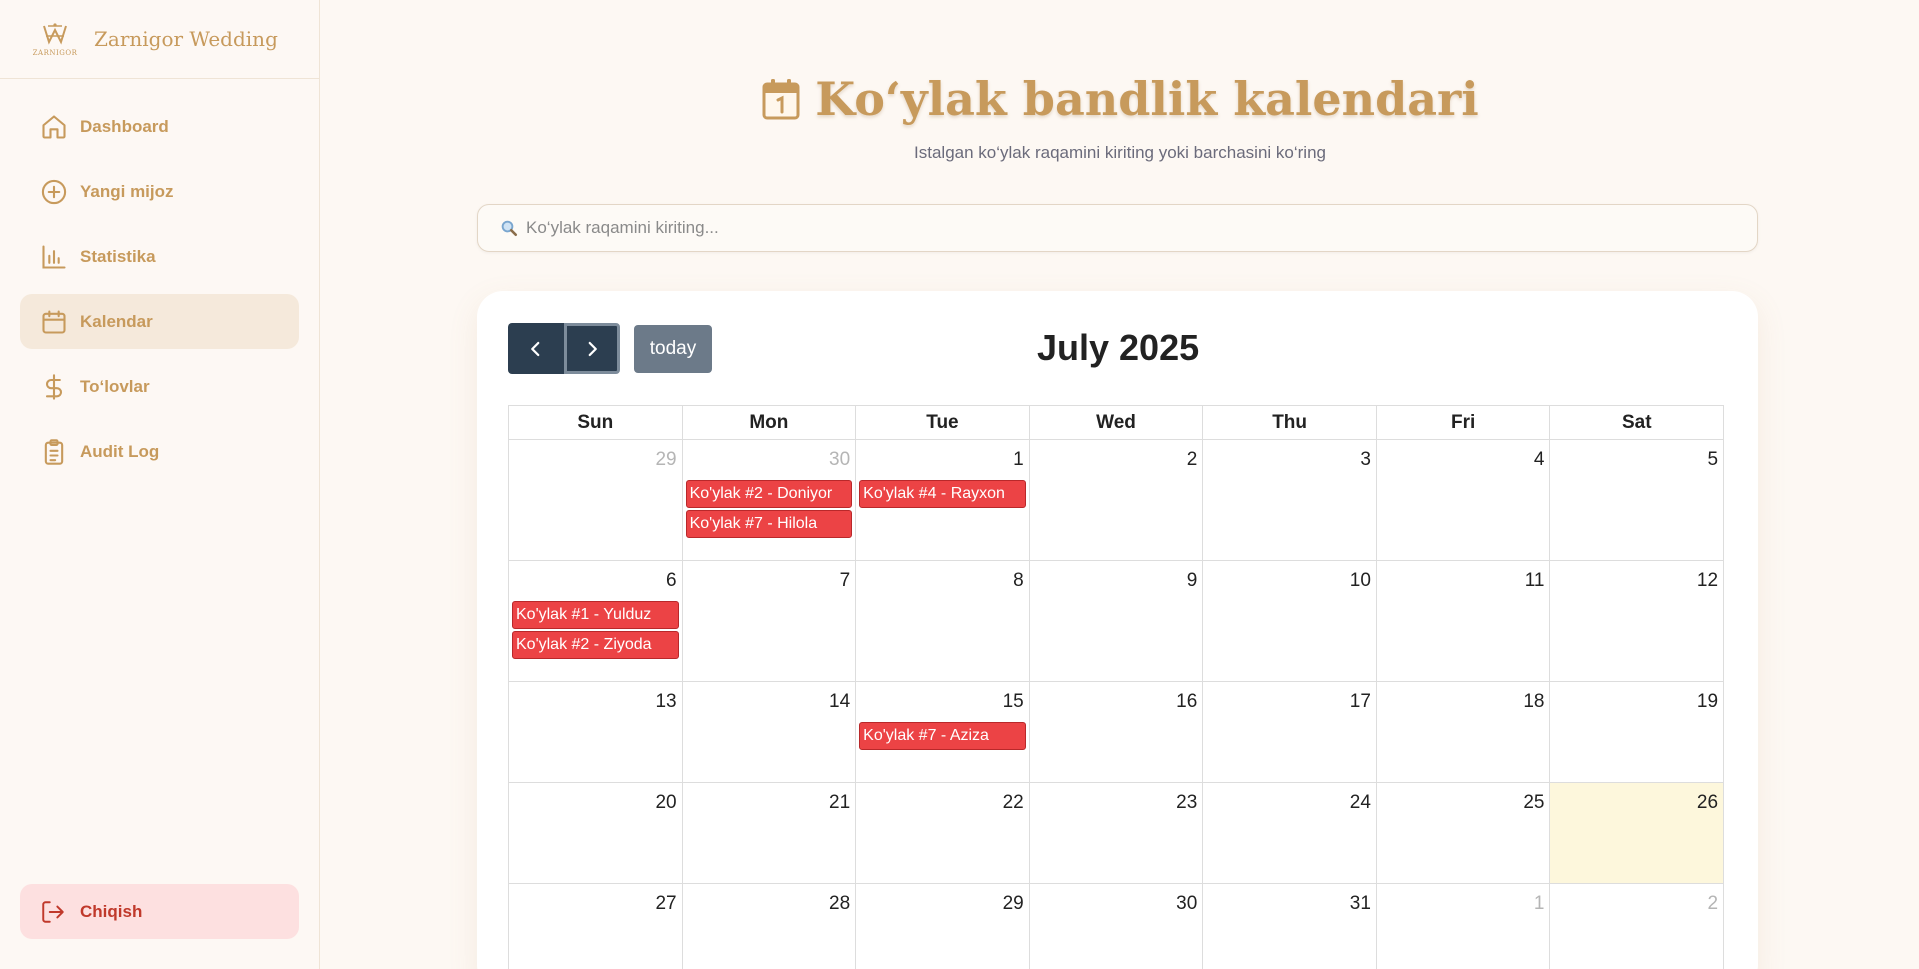  What do you see at coordinates (1289, 461) in the screenshot?
I see `day-number: 3` at bounding box center [1289, 461].